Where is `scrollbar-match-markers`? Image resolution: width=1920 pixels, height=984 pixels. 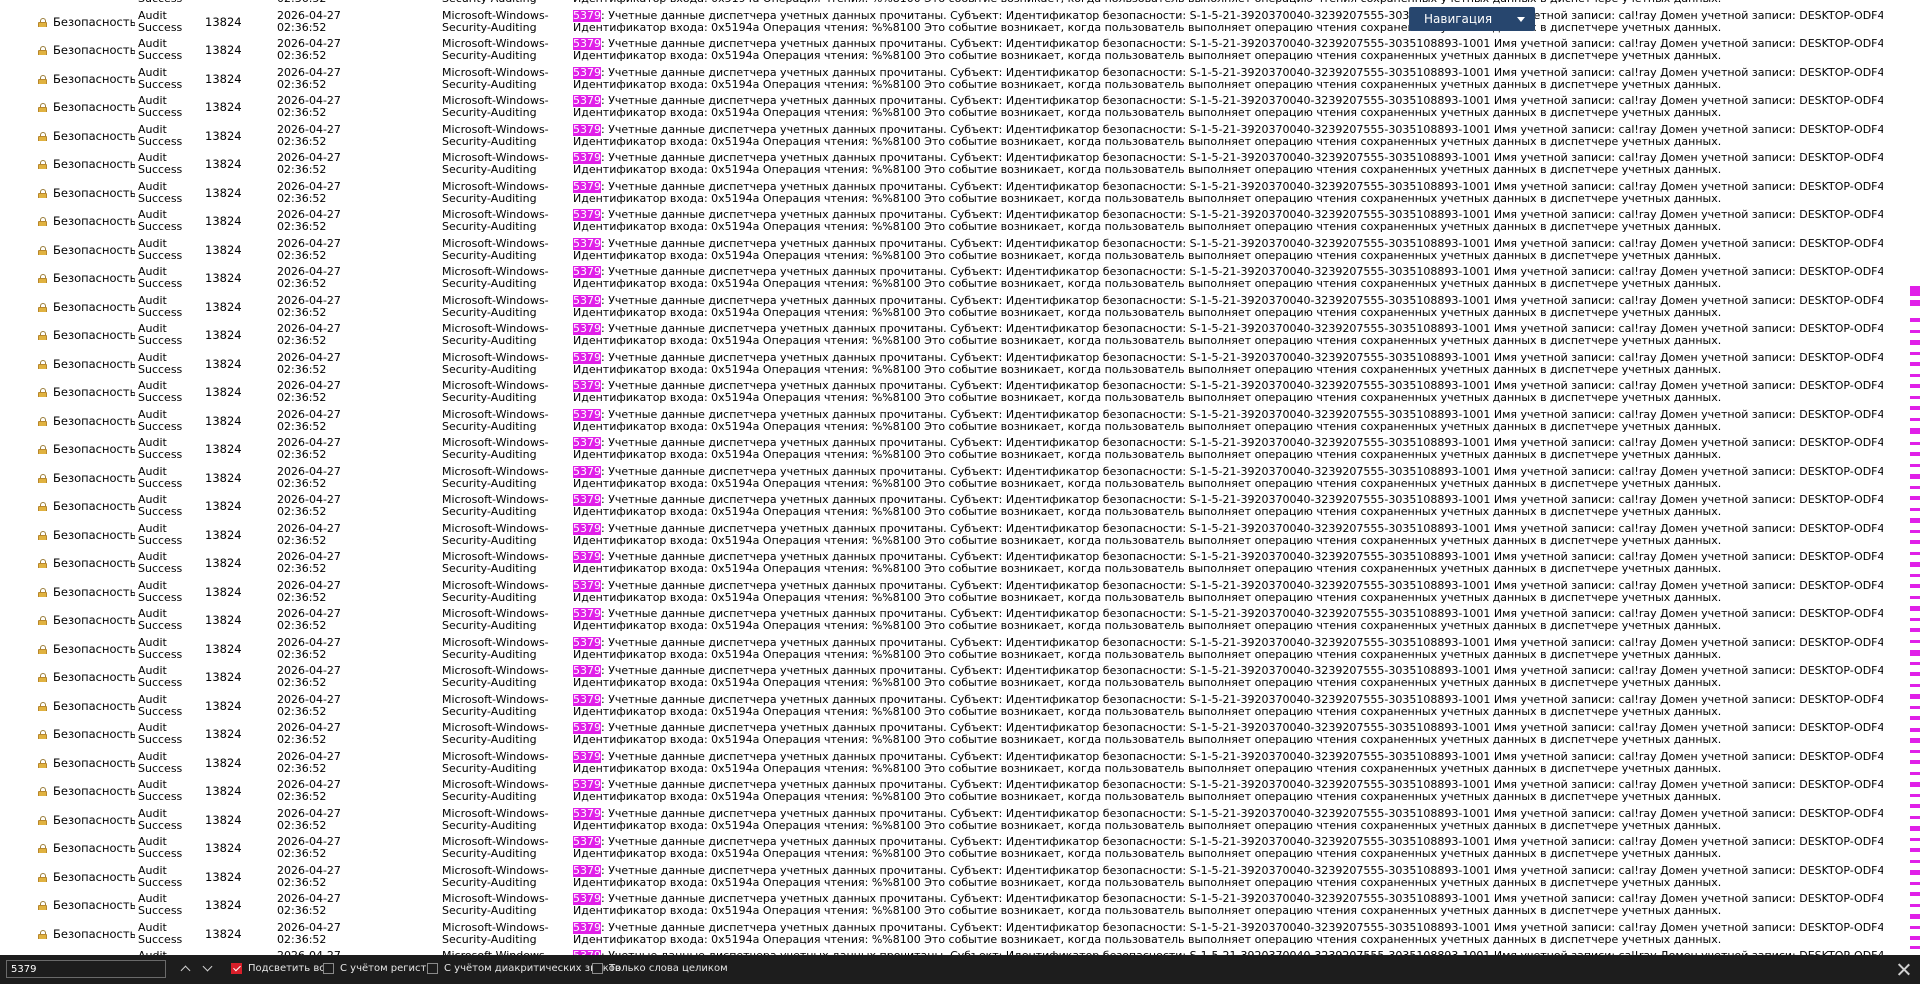
scrollbar-match-markers is located at coordinates (1915, 477).